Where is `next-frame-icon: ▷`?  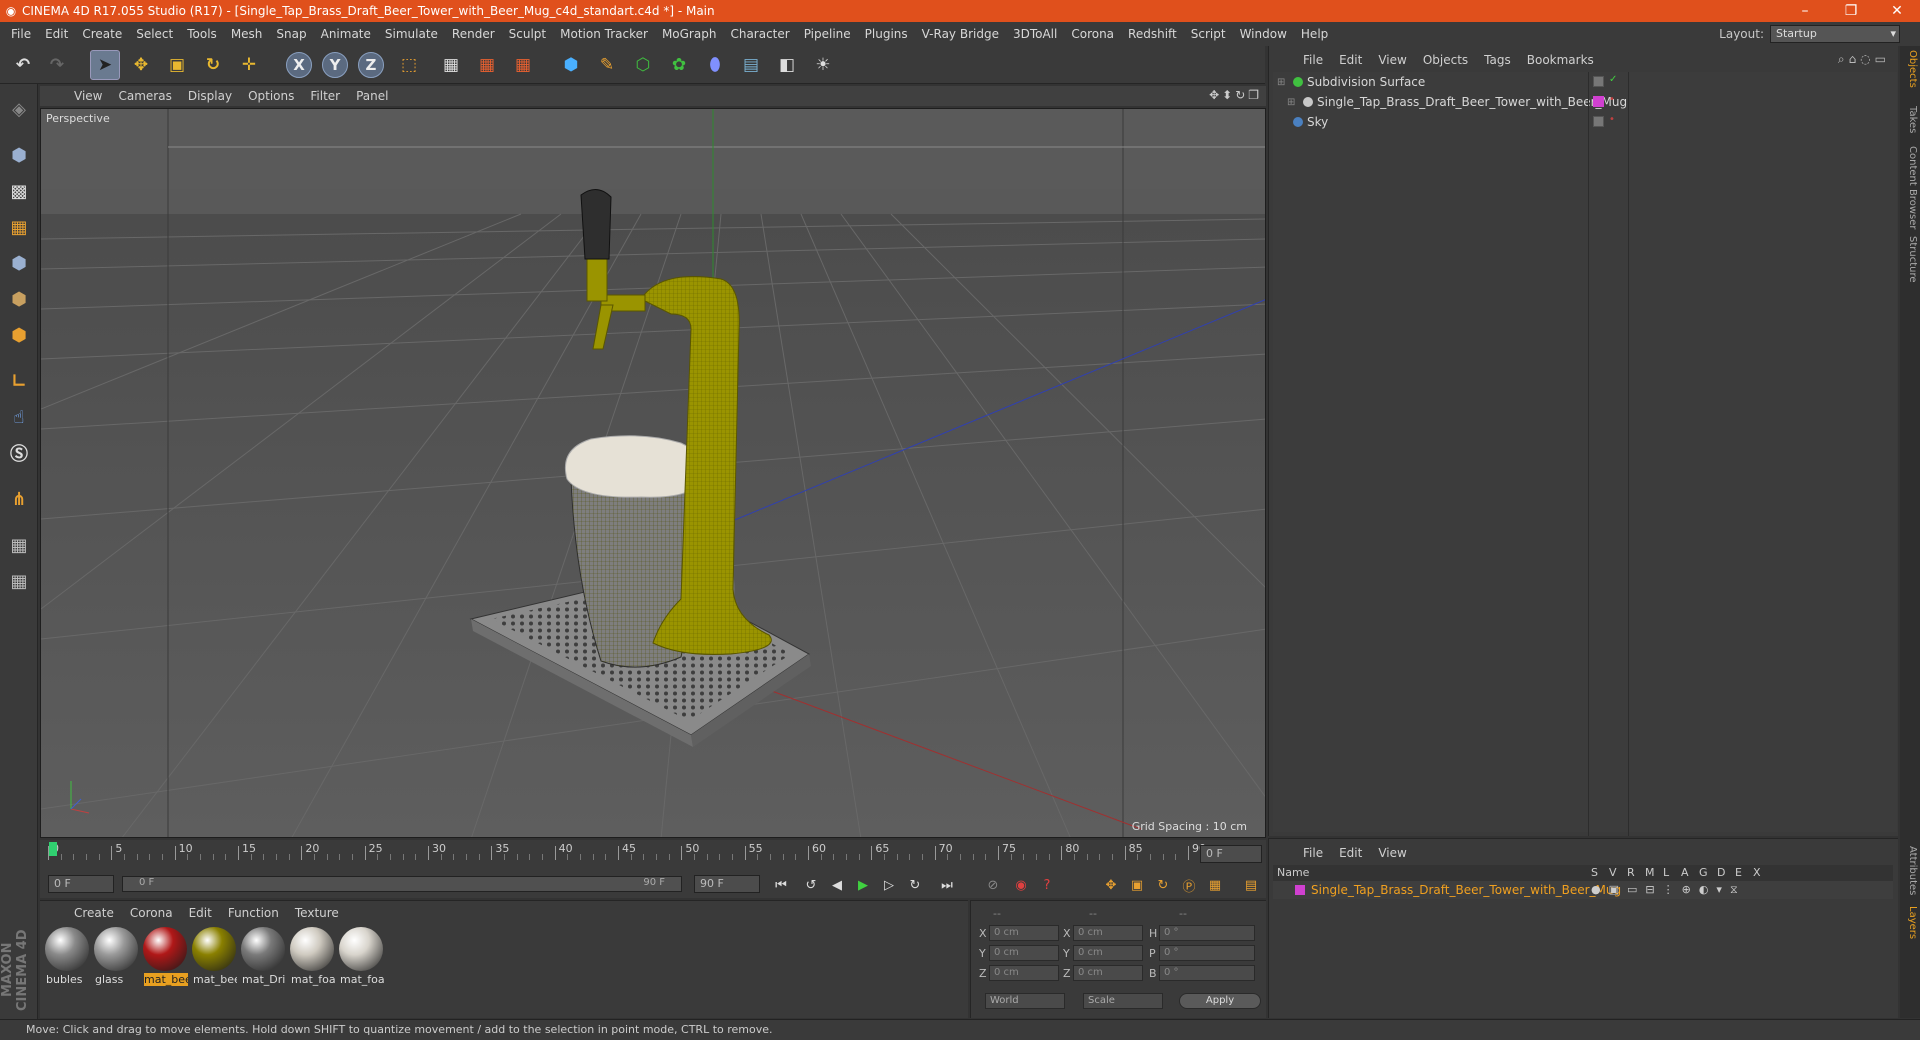
next-frame-icon: ▷ is located at coordinates (889, 885).